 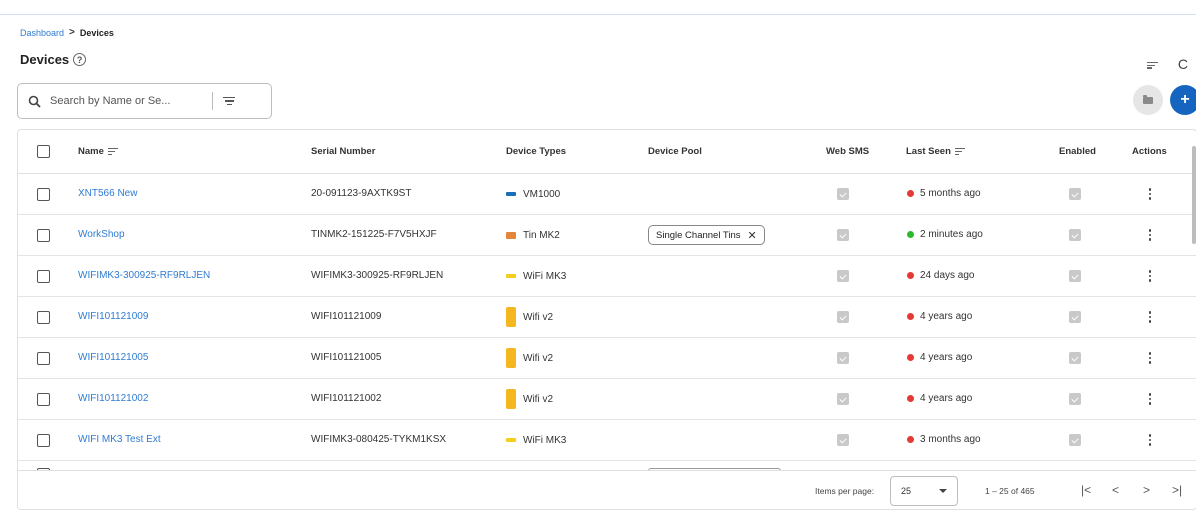 I want to click on last-seen: 4 years ago, so click(x=939, y=398).